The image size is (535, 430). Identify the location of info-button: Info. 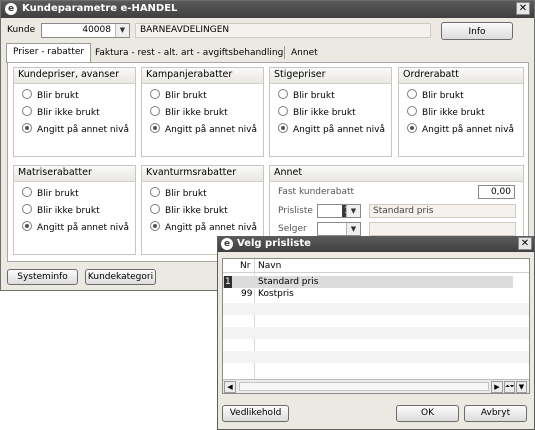
(477, 31).